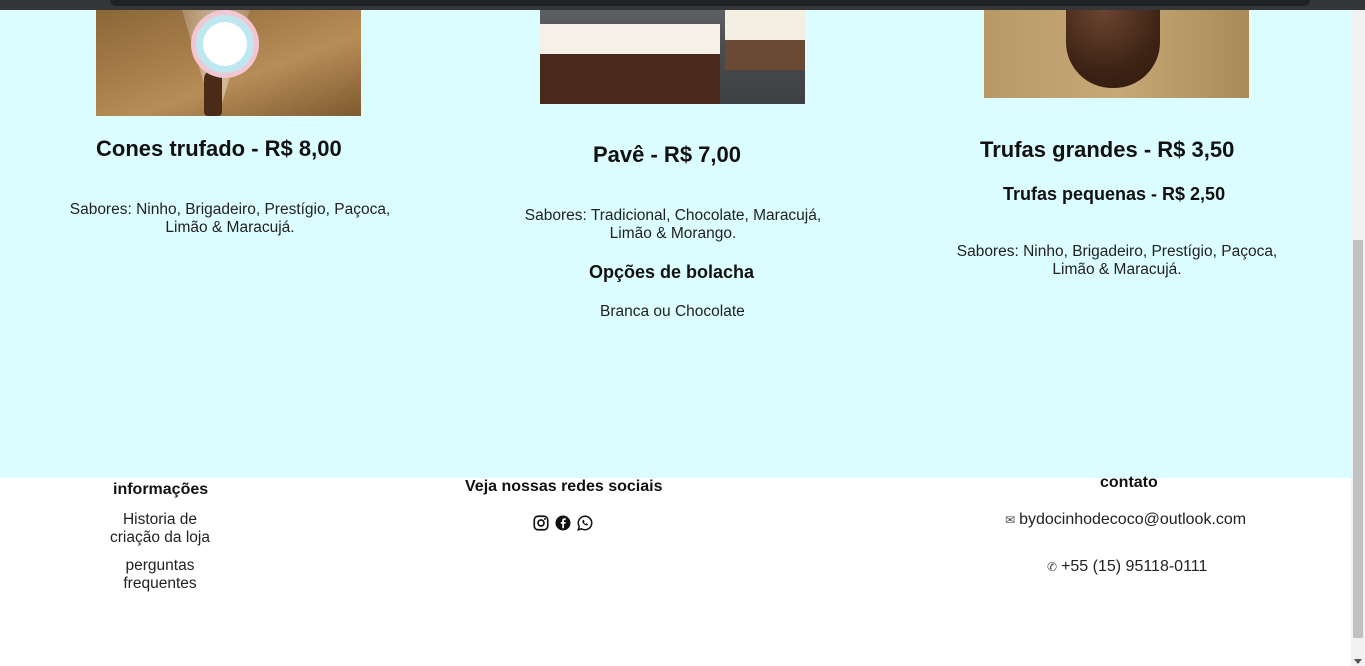  I want to click on product-title-cones: Cones trufado - R$ 8,00, so click(219, 148).